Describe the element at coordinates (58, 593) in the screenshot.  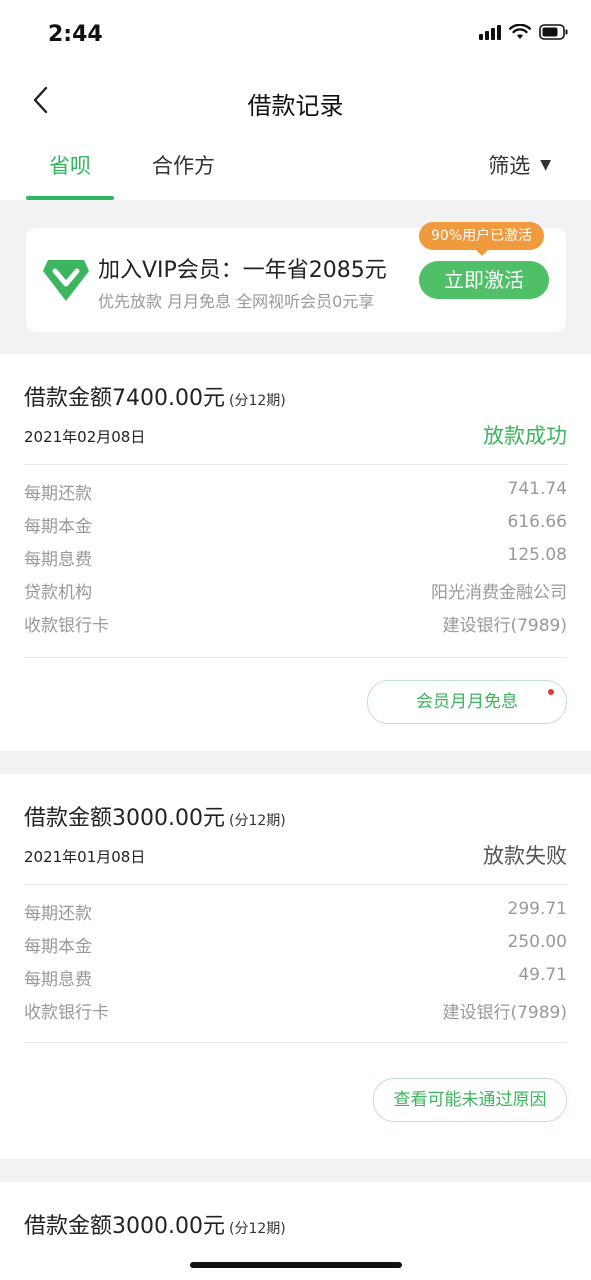
I see `detail-label: 贷款机构` at that location.